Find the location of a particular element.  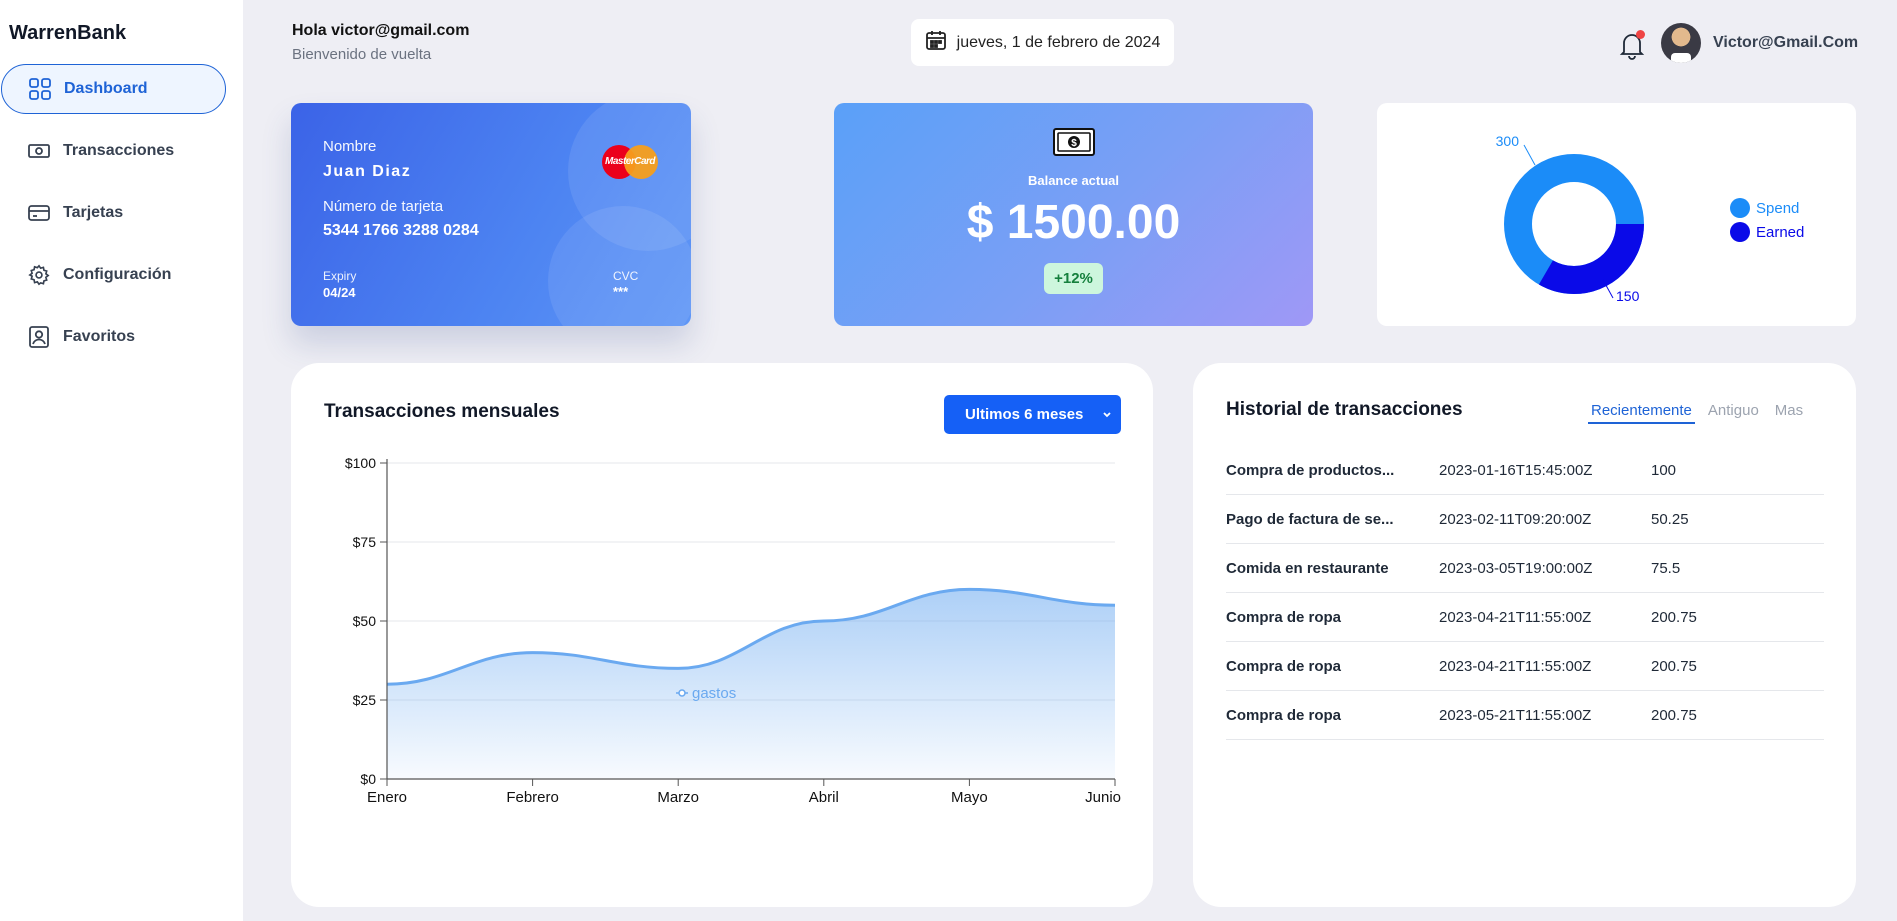

legend-item-earned: Earned is located at coordinates (1767, 232).